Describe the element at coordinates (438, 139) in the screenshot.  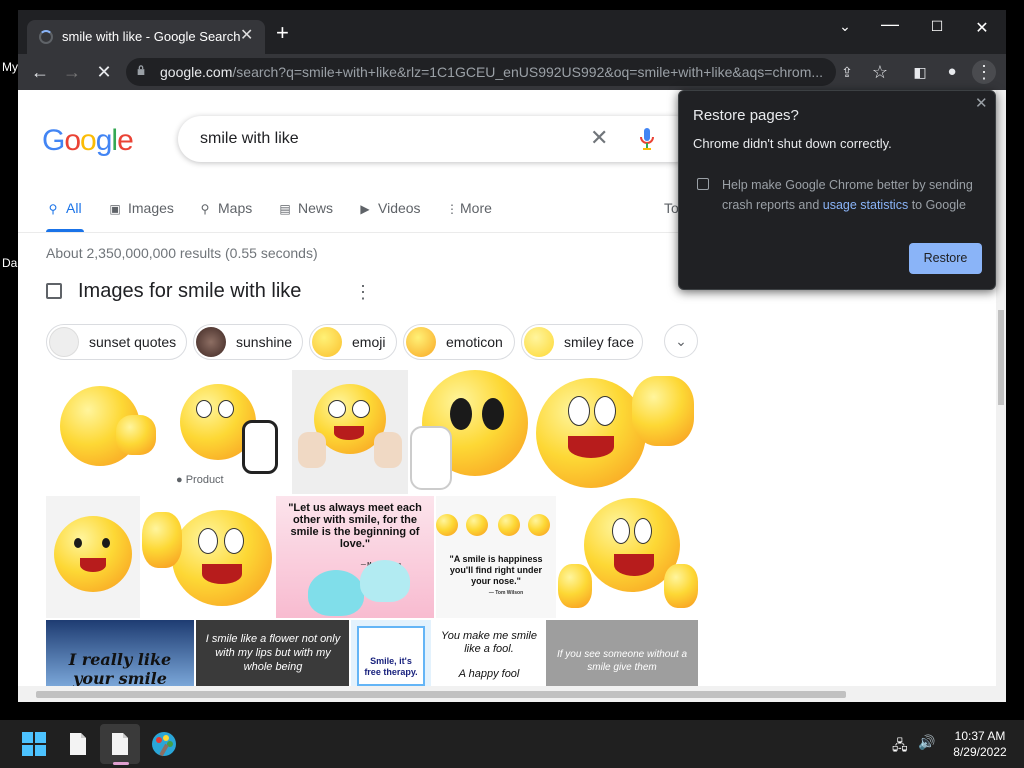
I see `search-box: smile with like ✕` at that location.